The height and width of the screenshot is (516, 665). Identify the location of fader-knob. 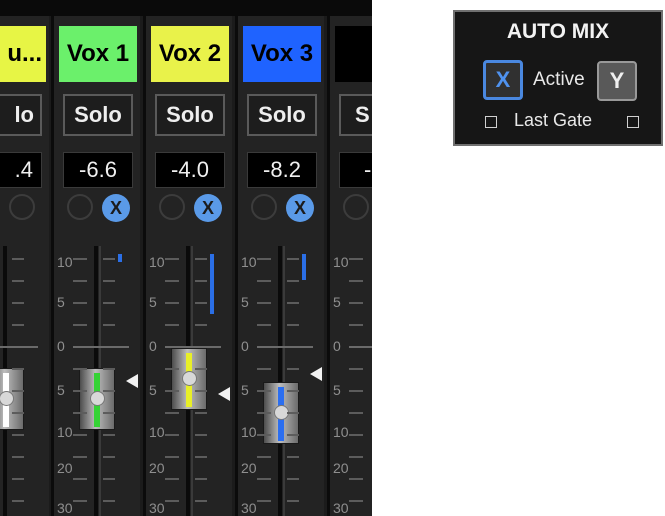
(189, 378).